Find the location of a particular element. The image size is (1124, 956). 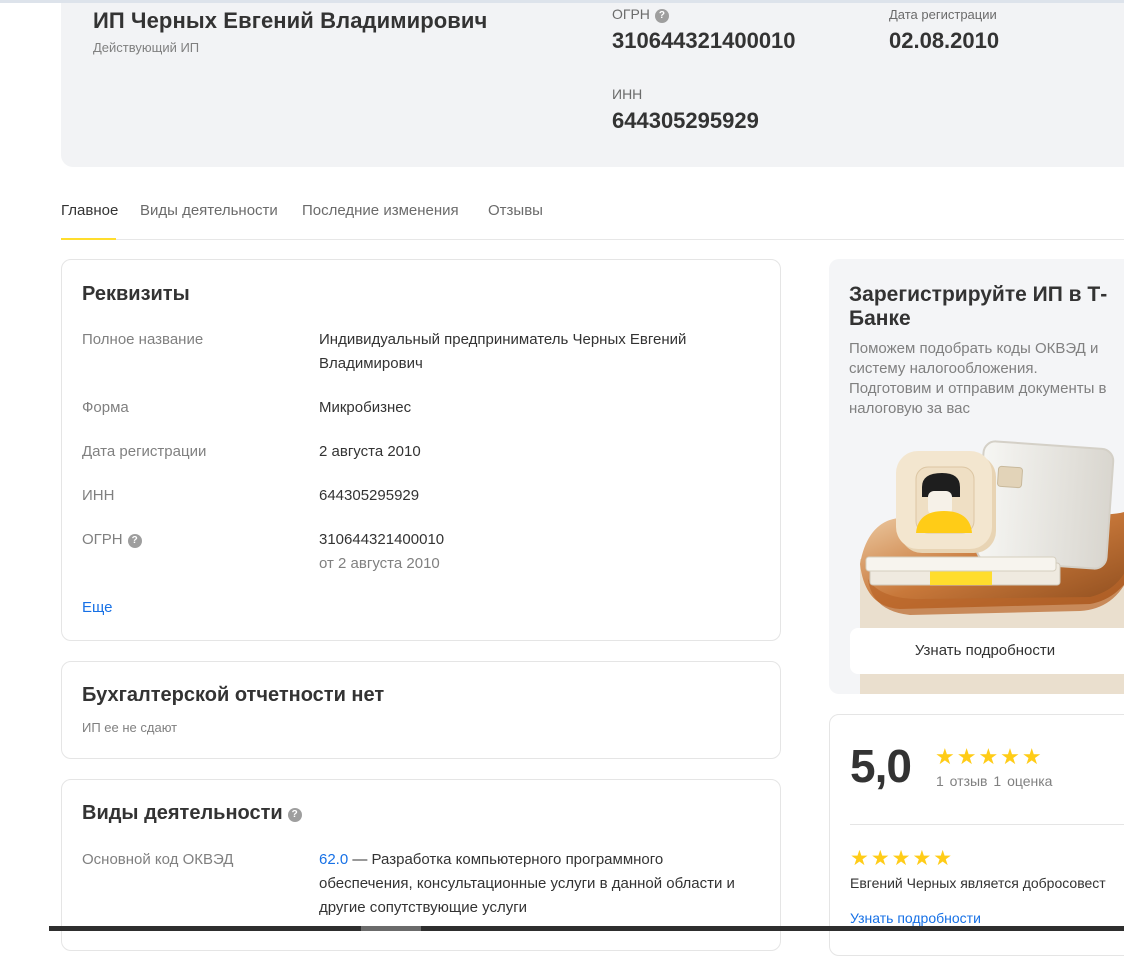

rating-counts: 1 отзыв 1 оценка is located at coordinates (994, 781).